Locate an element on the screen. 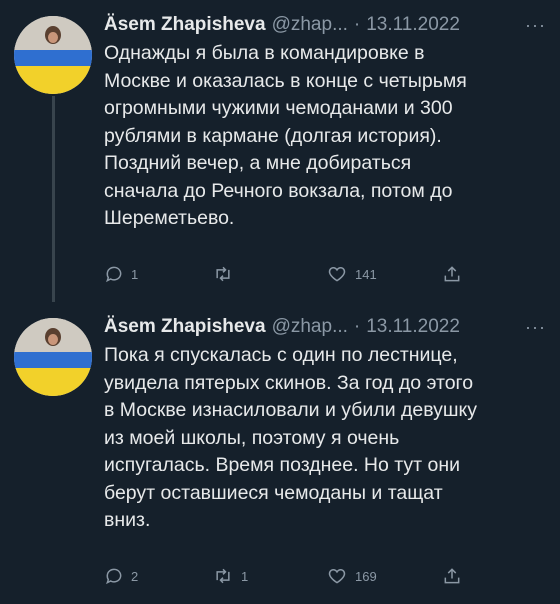 The height and width of the screenshot is (604, 560). thread-line is located at coordinates (53, 199).